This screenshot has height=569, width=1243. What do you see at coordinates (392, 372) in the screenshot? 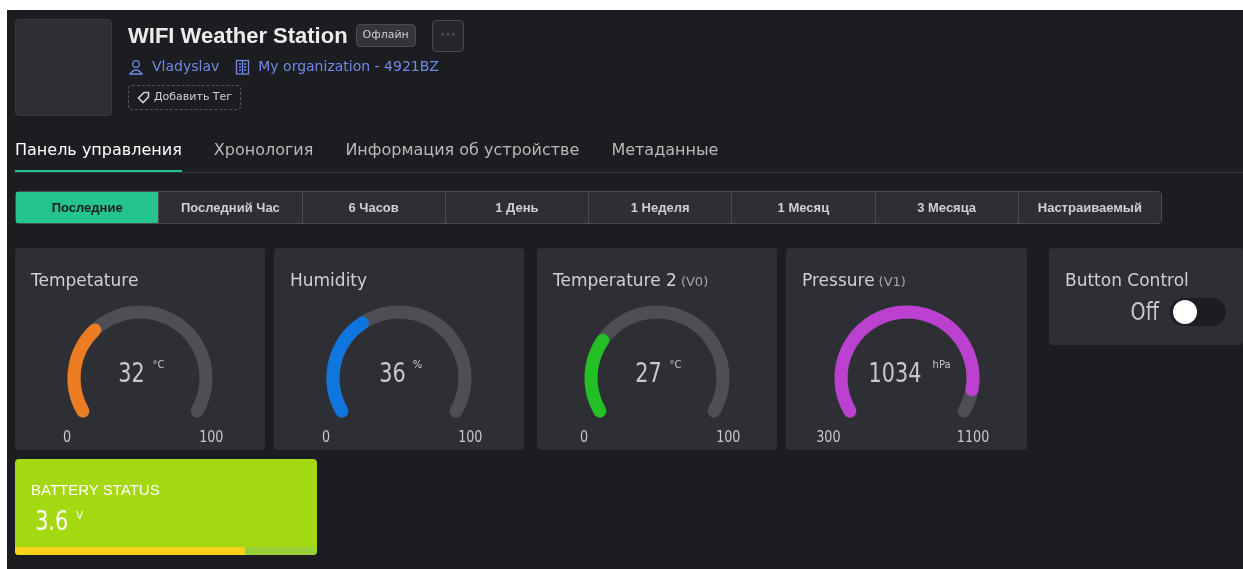
I see `gauge-value: 36` at bounding box center [392, 372].